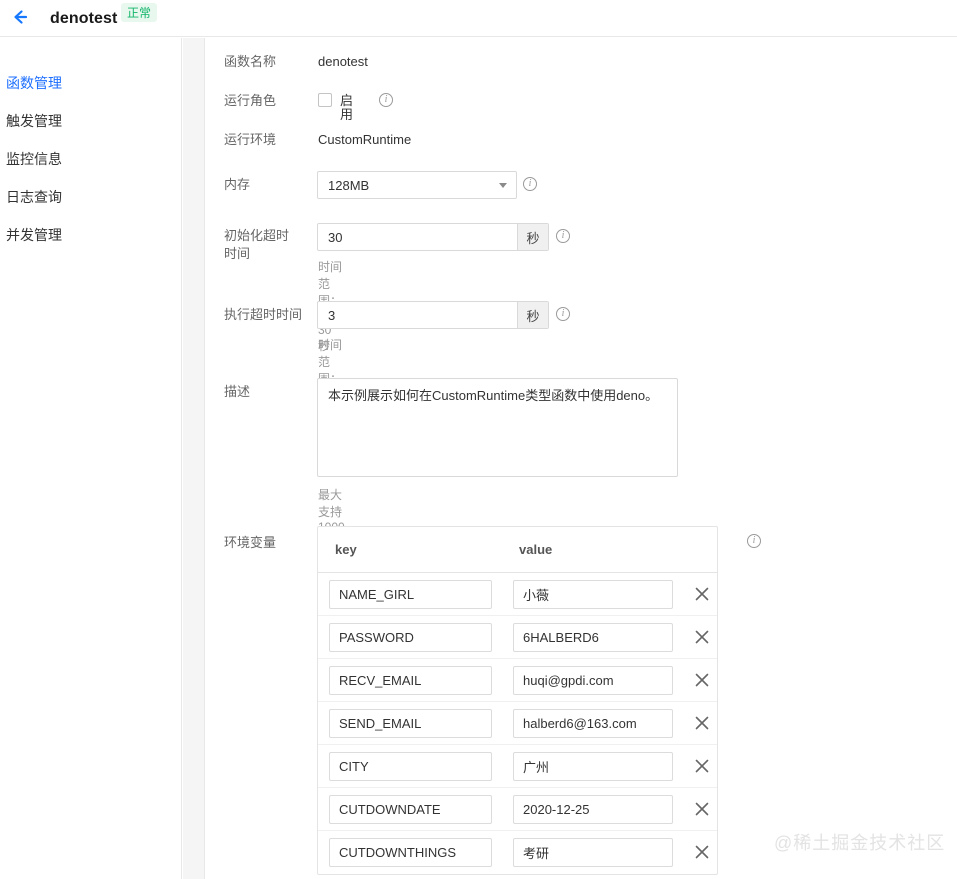  Describe the element at coordinates (349, 185) in the screenshot. I see `memory-select-value: 128MB` at that location.